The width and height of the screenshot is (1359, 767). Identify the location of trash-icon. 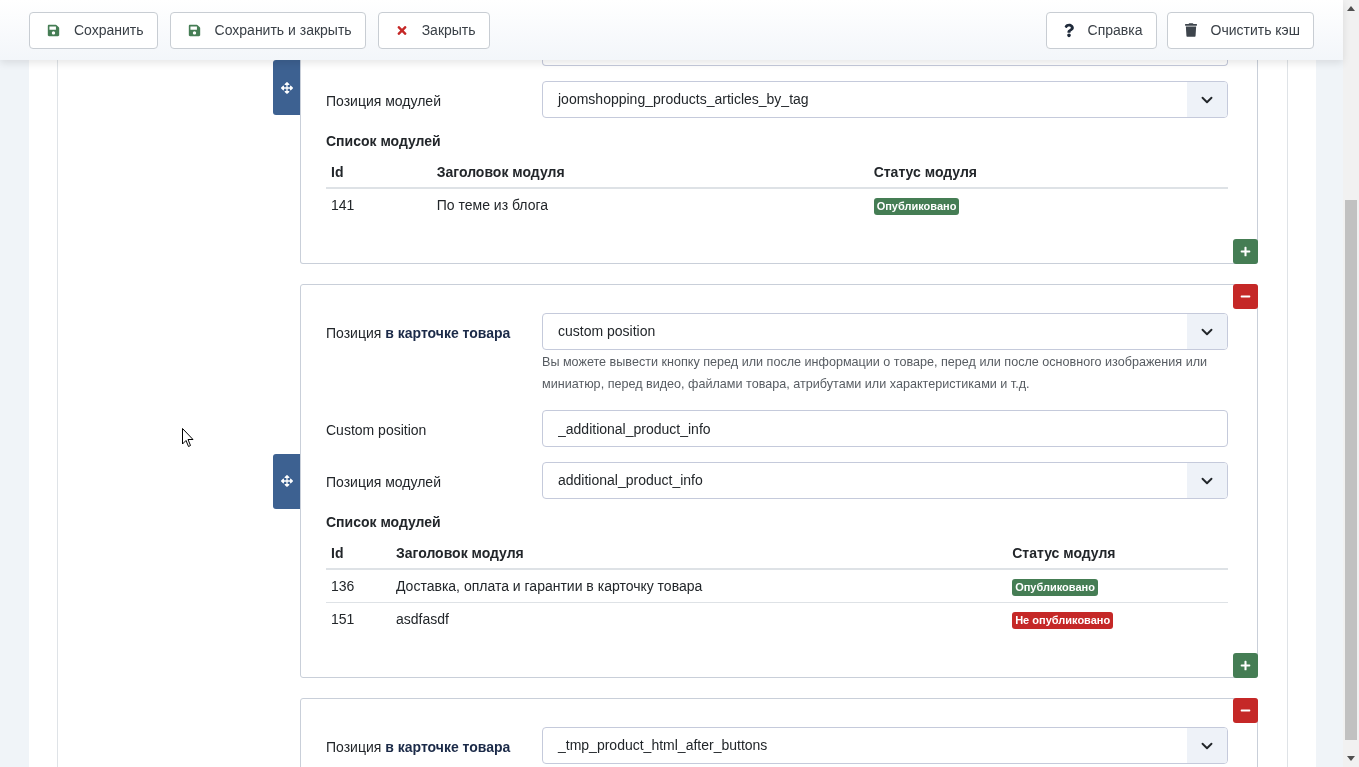
(1190, 30).